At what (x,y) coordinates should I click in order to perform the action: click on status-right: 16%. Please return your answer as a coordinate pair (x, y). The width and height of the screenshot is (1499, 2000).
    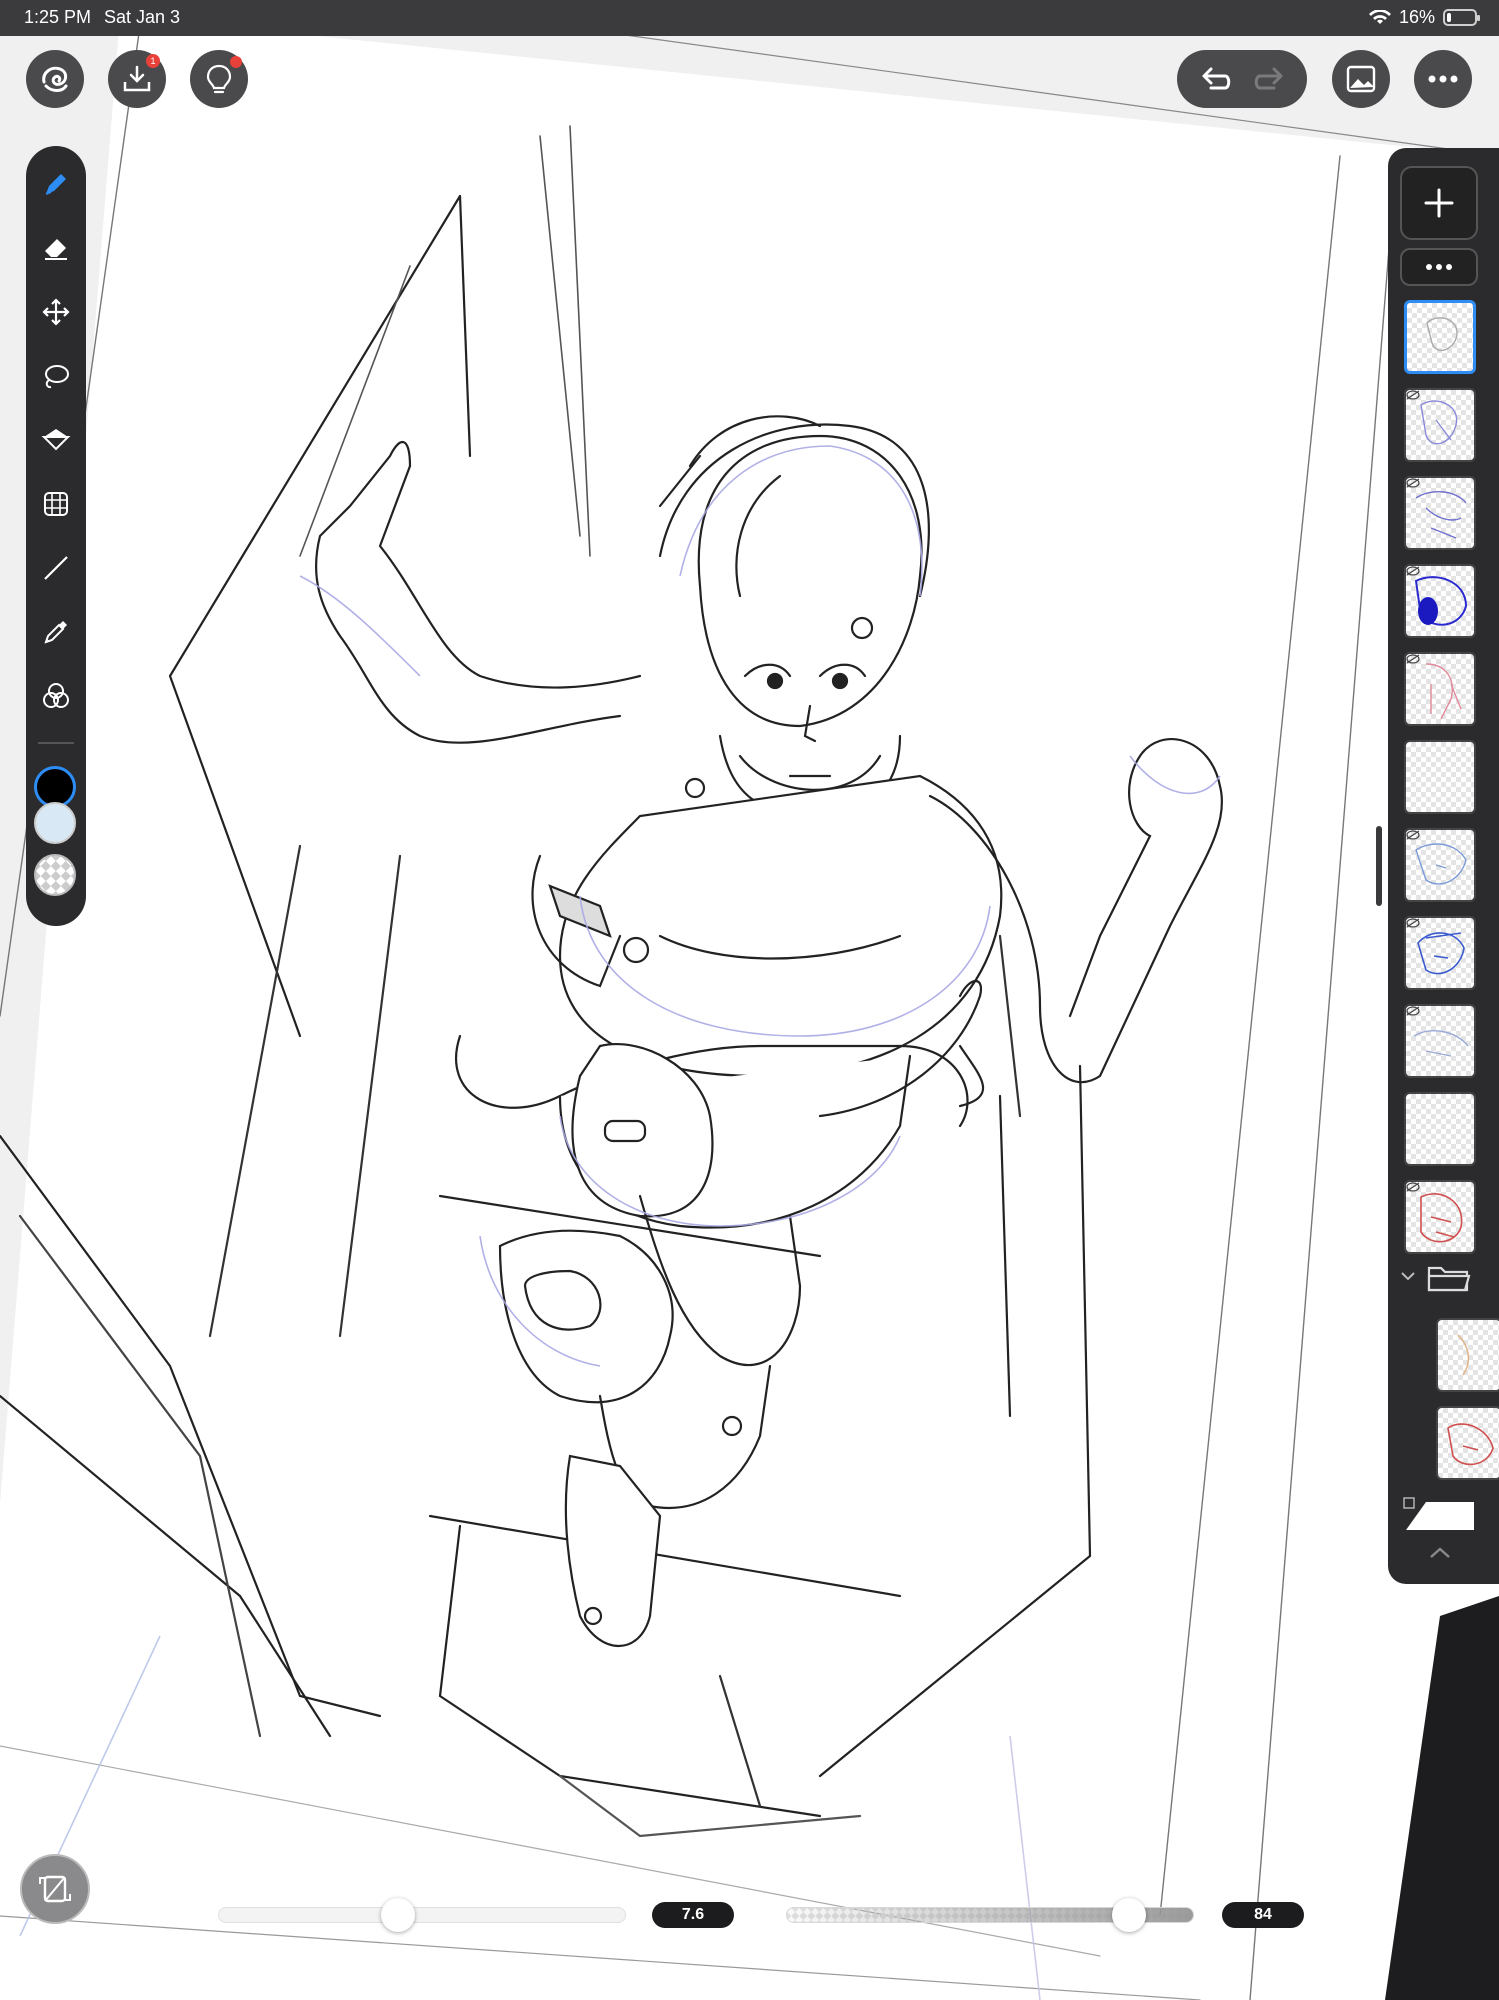
    Looking at the image, I should click on (1424, 17).